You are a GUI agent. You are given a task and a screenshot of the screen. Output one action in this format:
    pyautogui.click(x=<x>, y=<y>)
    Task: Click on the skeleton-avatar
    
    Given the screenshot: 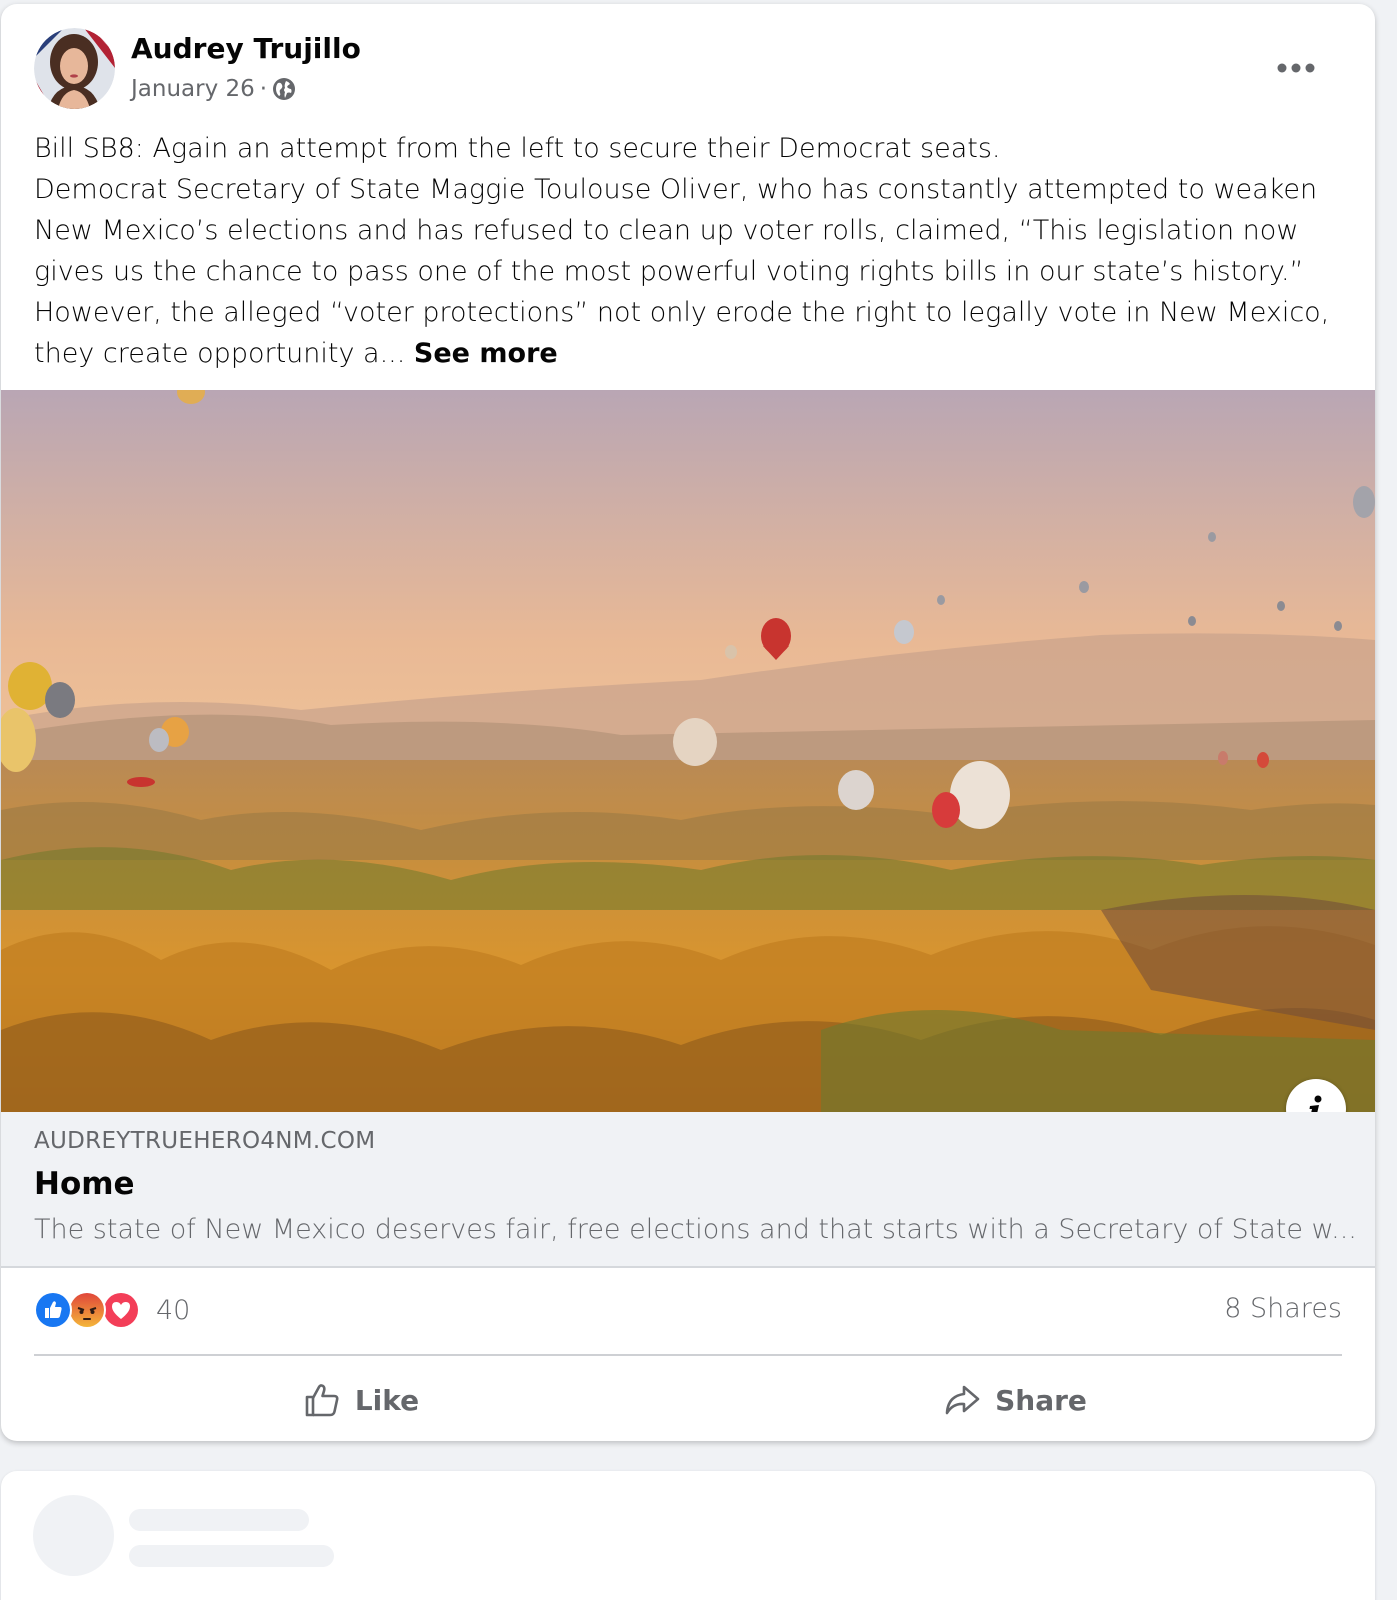 What is the action you would take?
    pyautogui.click(x=73, y=1535)
    